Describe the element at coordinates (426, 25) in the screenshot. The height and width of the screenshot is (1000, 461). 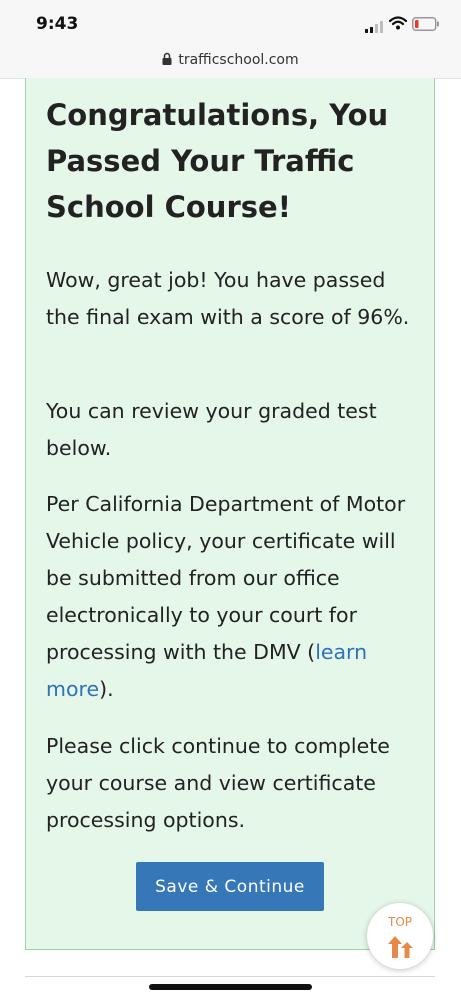
I see `battery-low-icon` at that location.